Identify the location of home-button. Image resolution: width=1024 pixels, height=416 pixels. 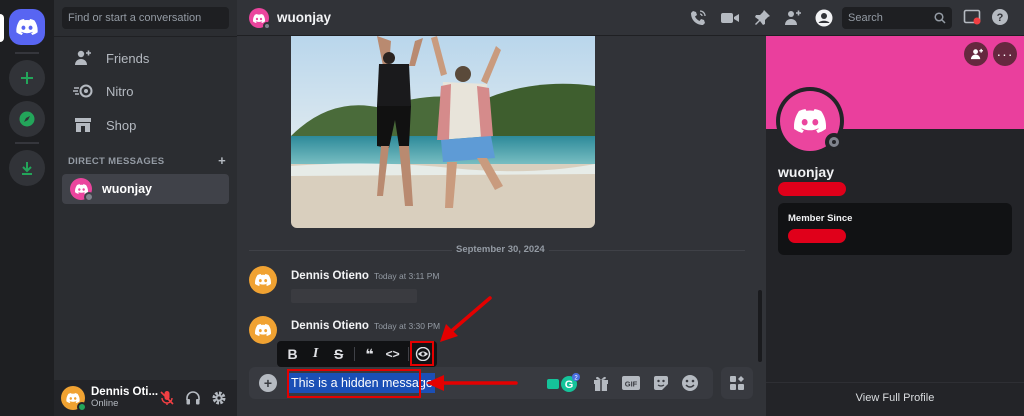
(27, 27).